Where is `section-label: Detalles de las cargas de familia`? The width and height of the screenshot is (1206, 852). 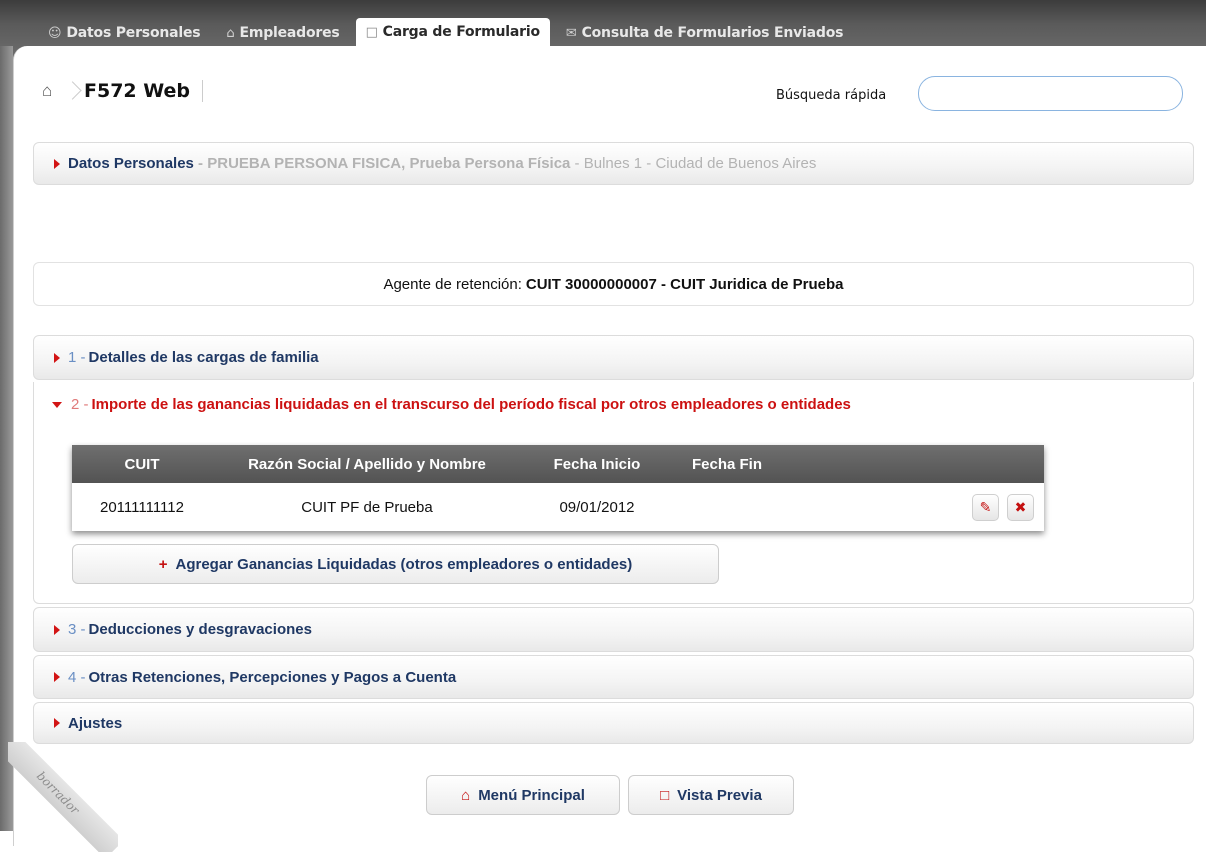 section-label: Detalles de las cargas de familia is located at coordinates (203, 357).